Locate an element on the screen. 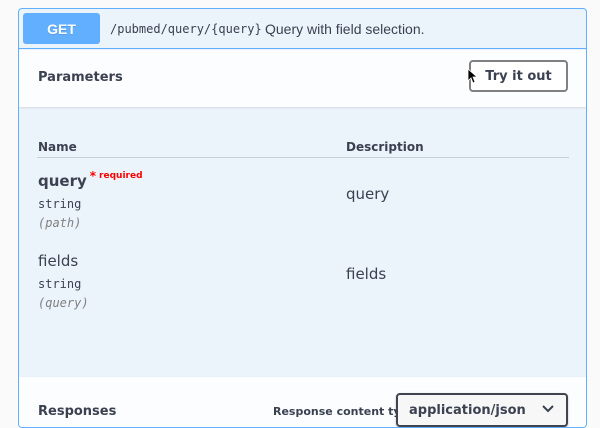  parameters-title: Parameters is located at coordinates (80, 77).